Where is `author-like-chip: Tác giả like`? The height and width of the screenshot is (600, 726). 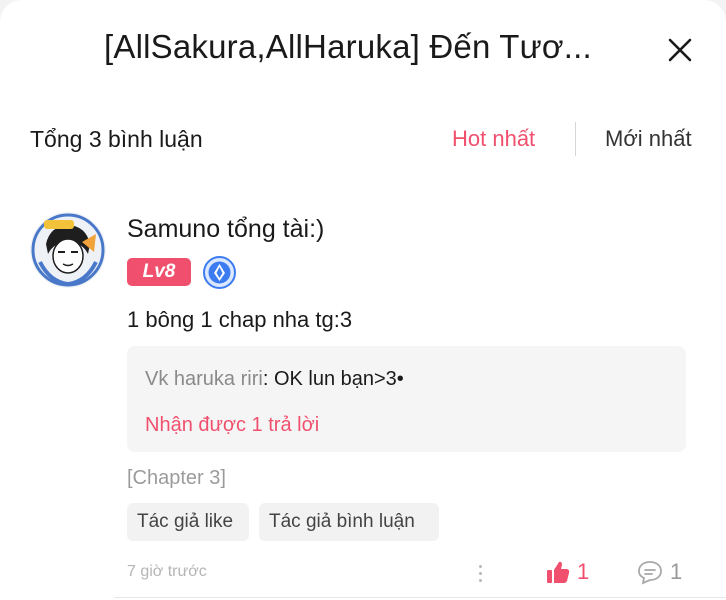
author-like-chip: Tác giả like is located at coordinates (188, 522).